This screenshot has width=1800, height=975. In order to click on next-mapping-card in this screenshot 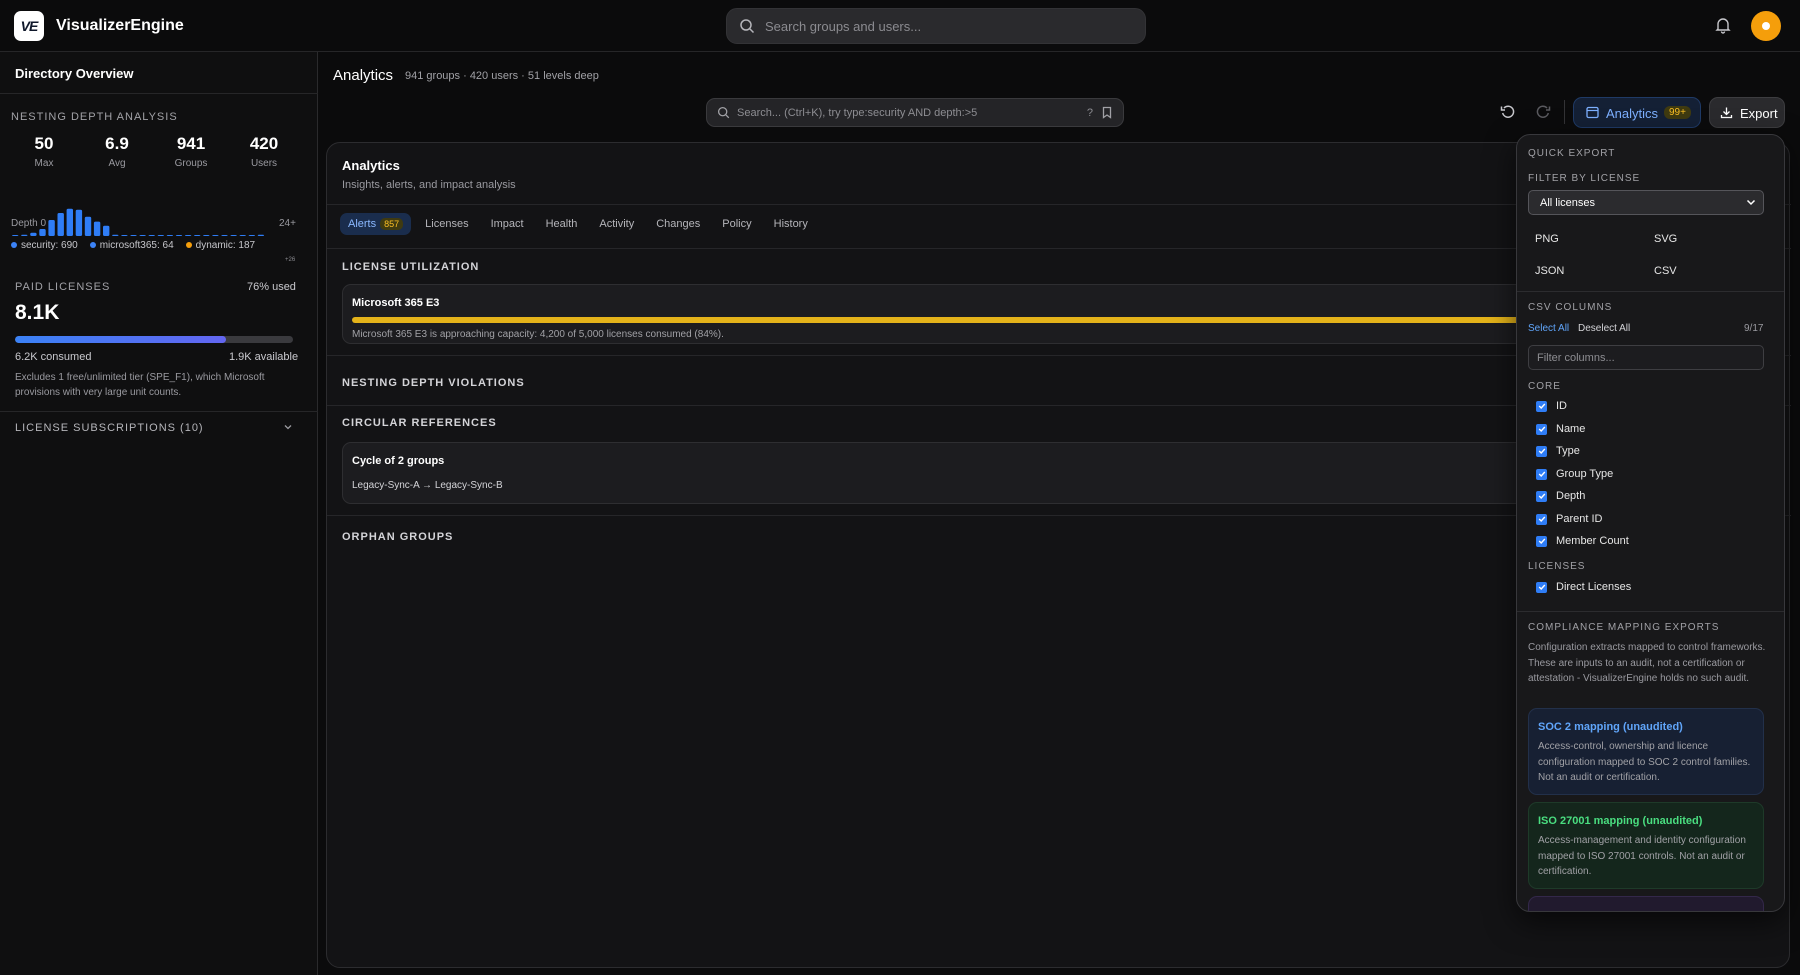, I will do `click(1646, 903)`.